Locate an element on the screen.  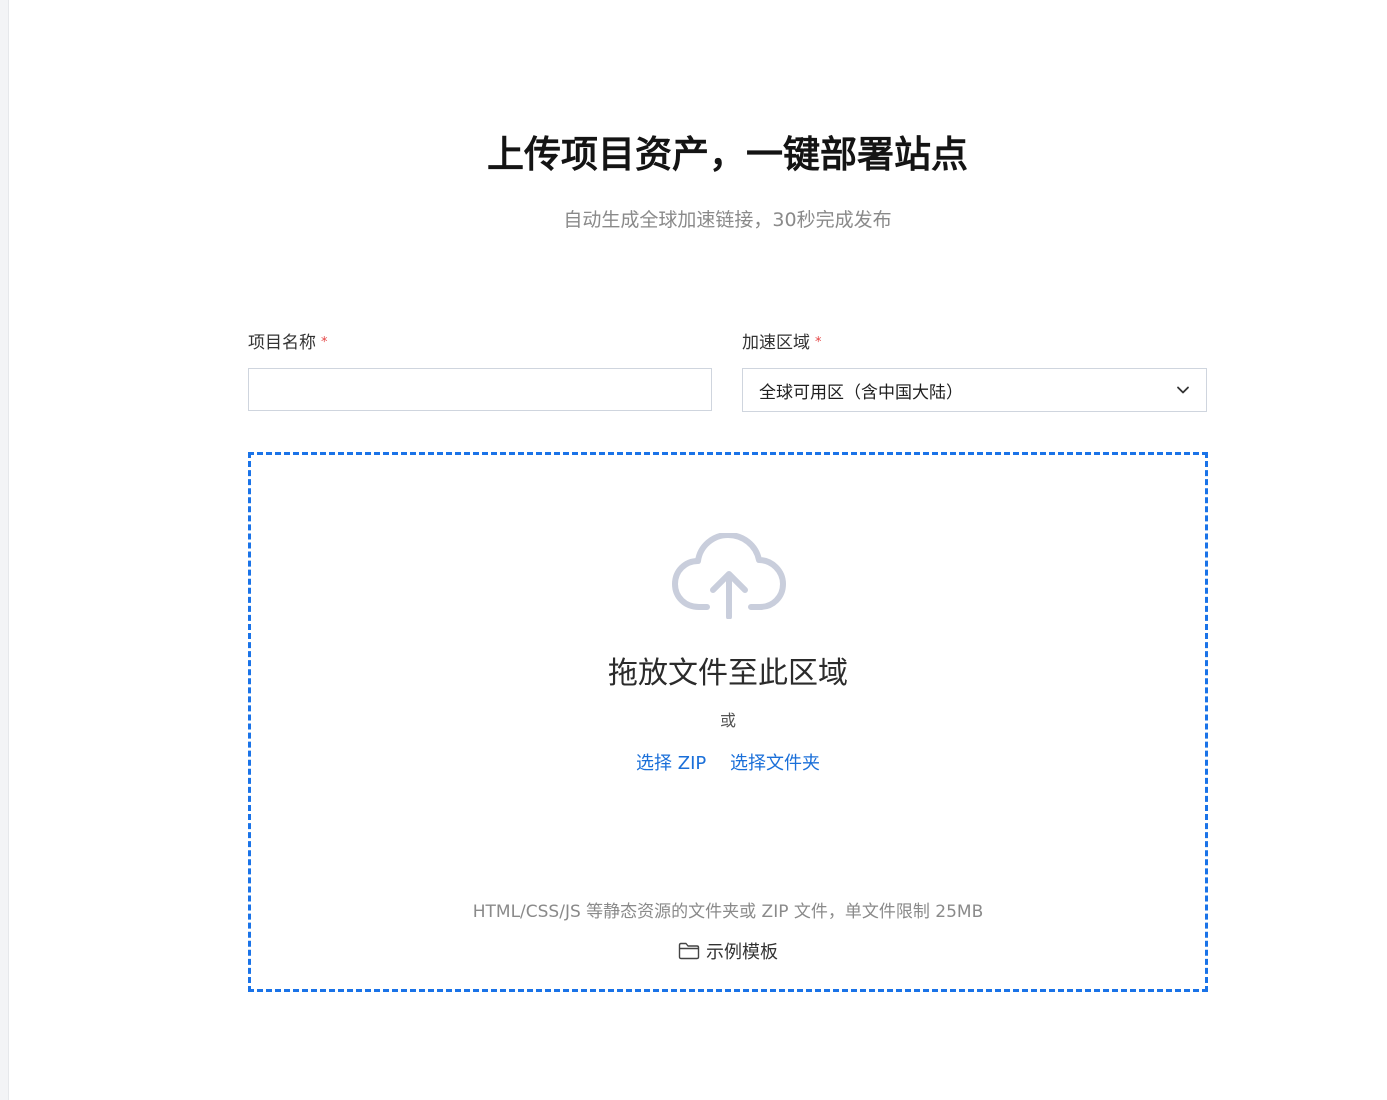
sample-template-link: 示例模板 is located at coordinates (728, 951).